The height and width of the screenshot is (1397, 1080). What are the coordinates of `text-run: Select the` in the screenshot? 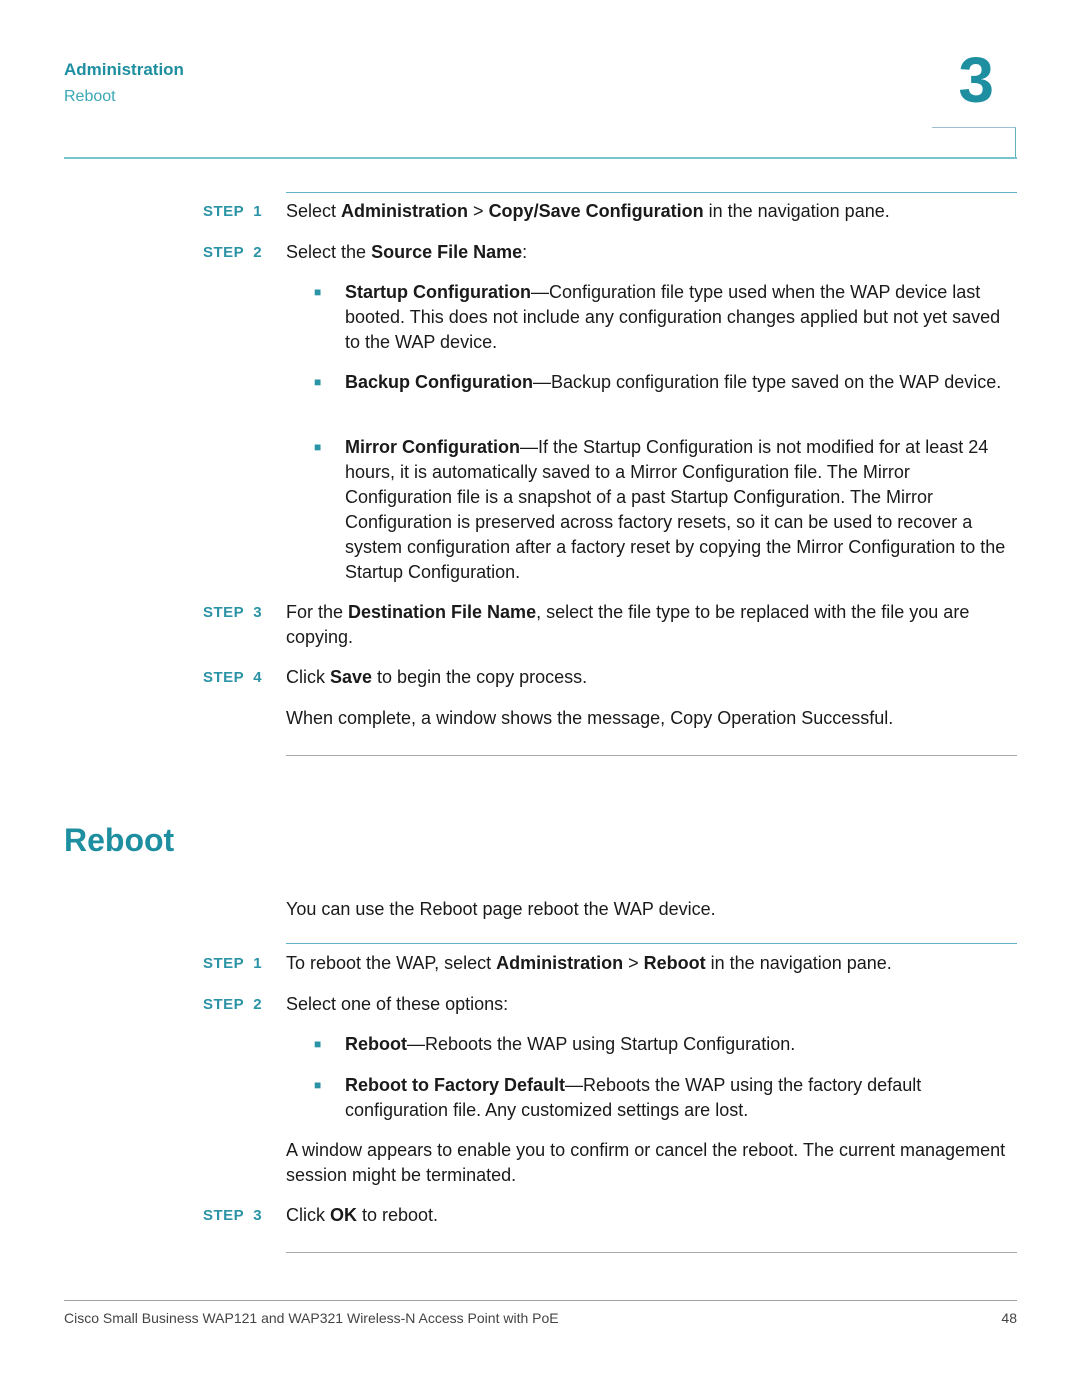 It's located at (329, 252).